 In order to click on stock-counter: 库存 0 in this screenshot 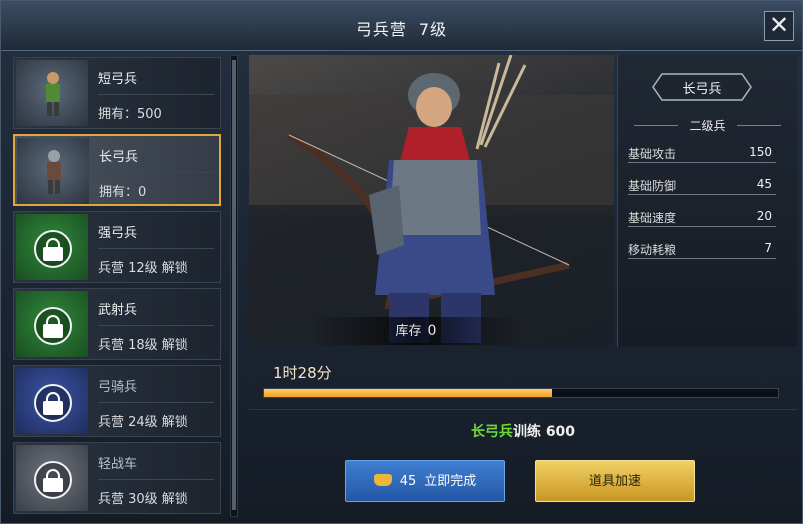, I will do `click(416, 331)`.